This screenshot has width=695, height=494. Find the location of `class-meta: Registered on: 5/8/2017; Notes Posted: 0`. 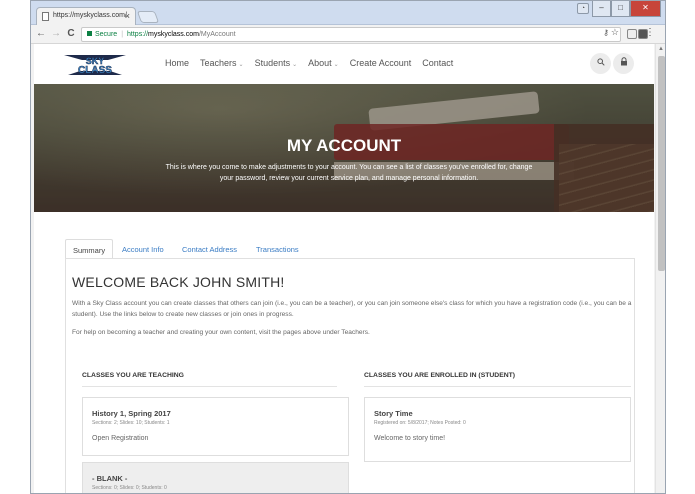

class-meta: Registered on: 5/8/2017; Notes Posted: 0 is located at coordinates (420, 423).